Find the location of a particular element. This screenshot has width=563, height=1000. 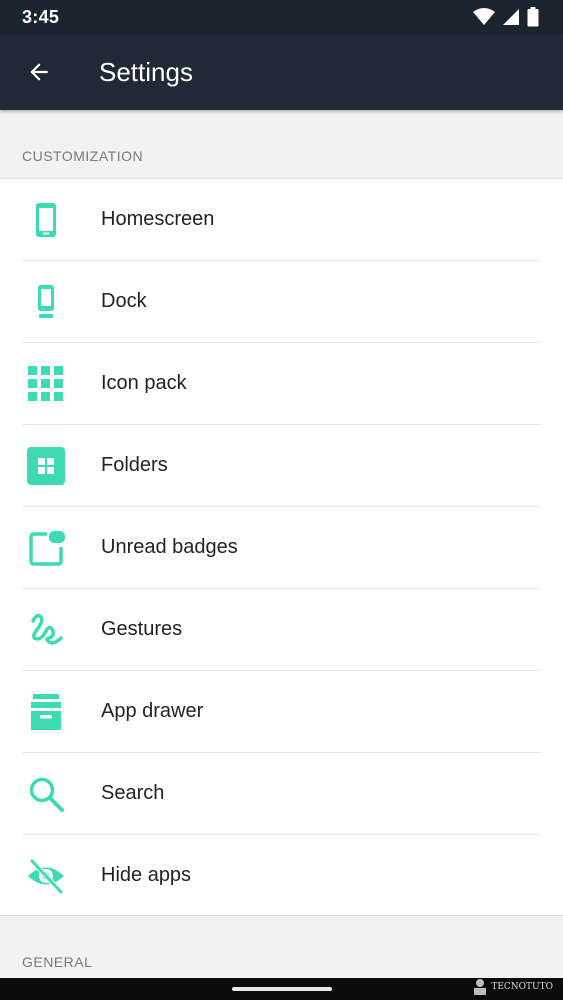

settings-item-label: Icon pack is located at coordinates (144, 383).